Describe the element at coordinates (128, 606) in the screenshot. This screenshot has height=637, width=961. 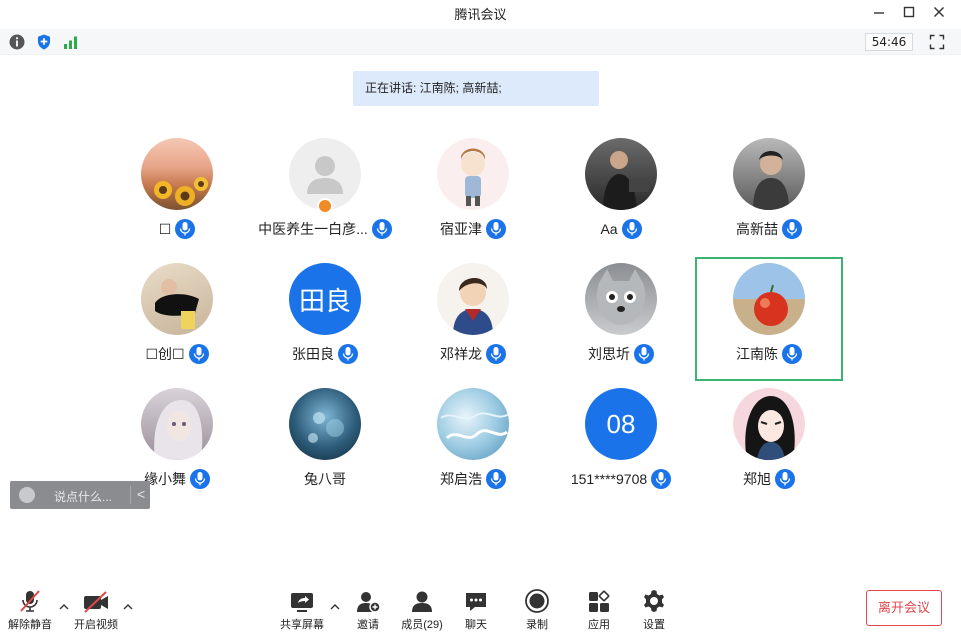
I see `video-options-chevron-icon` at that location.